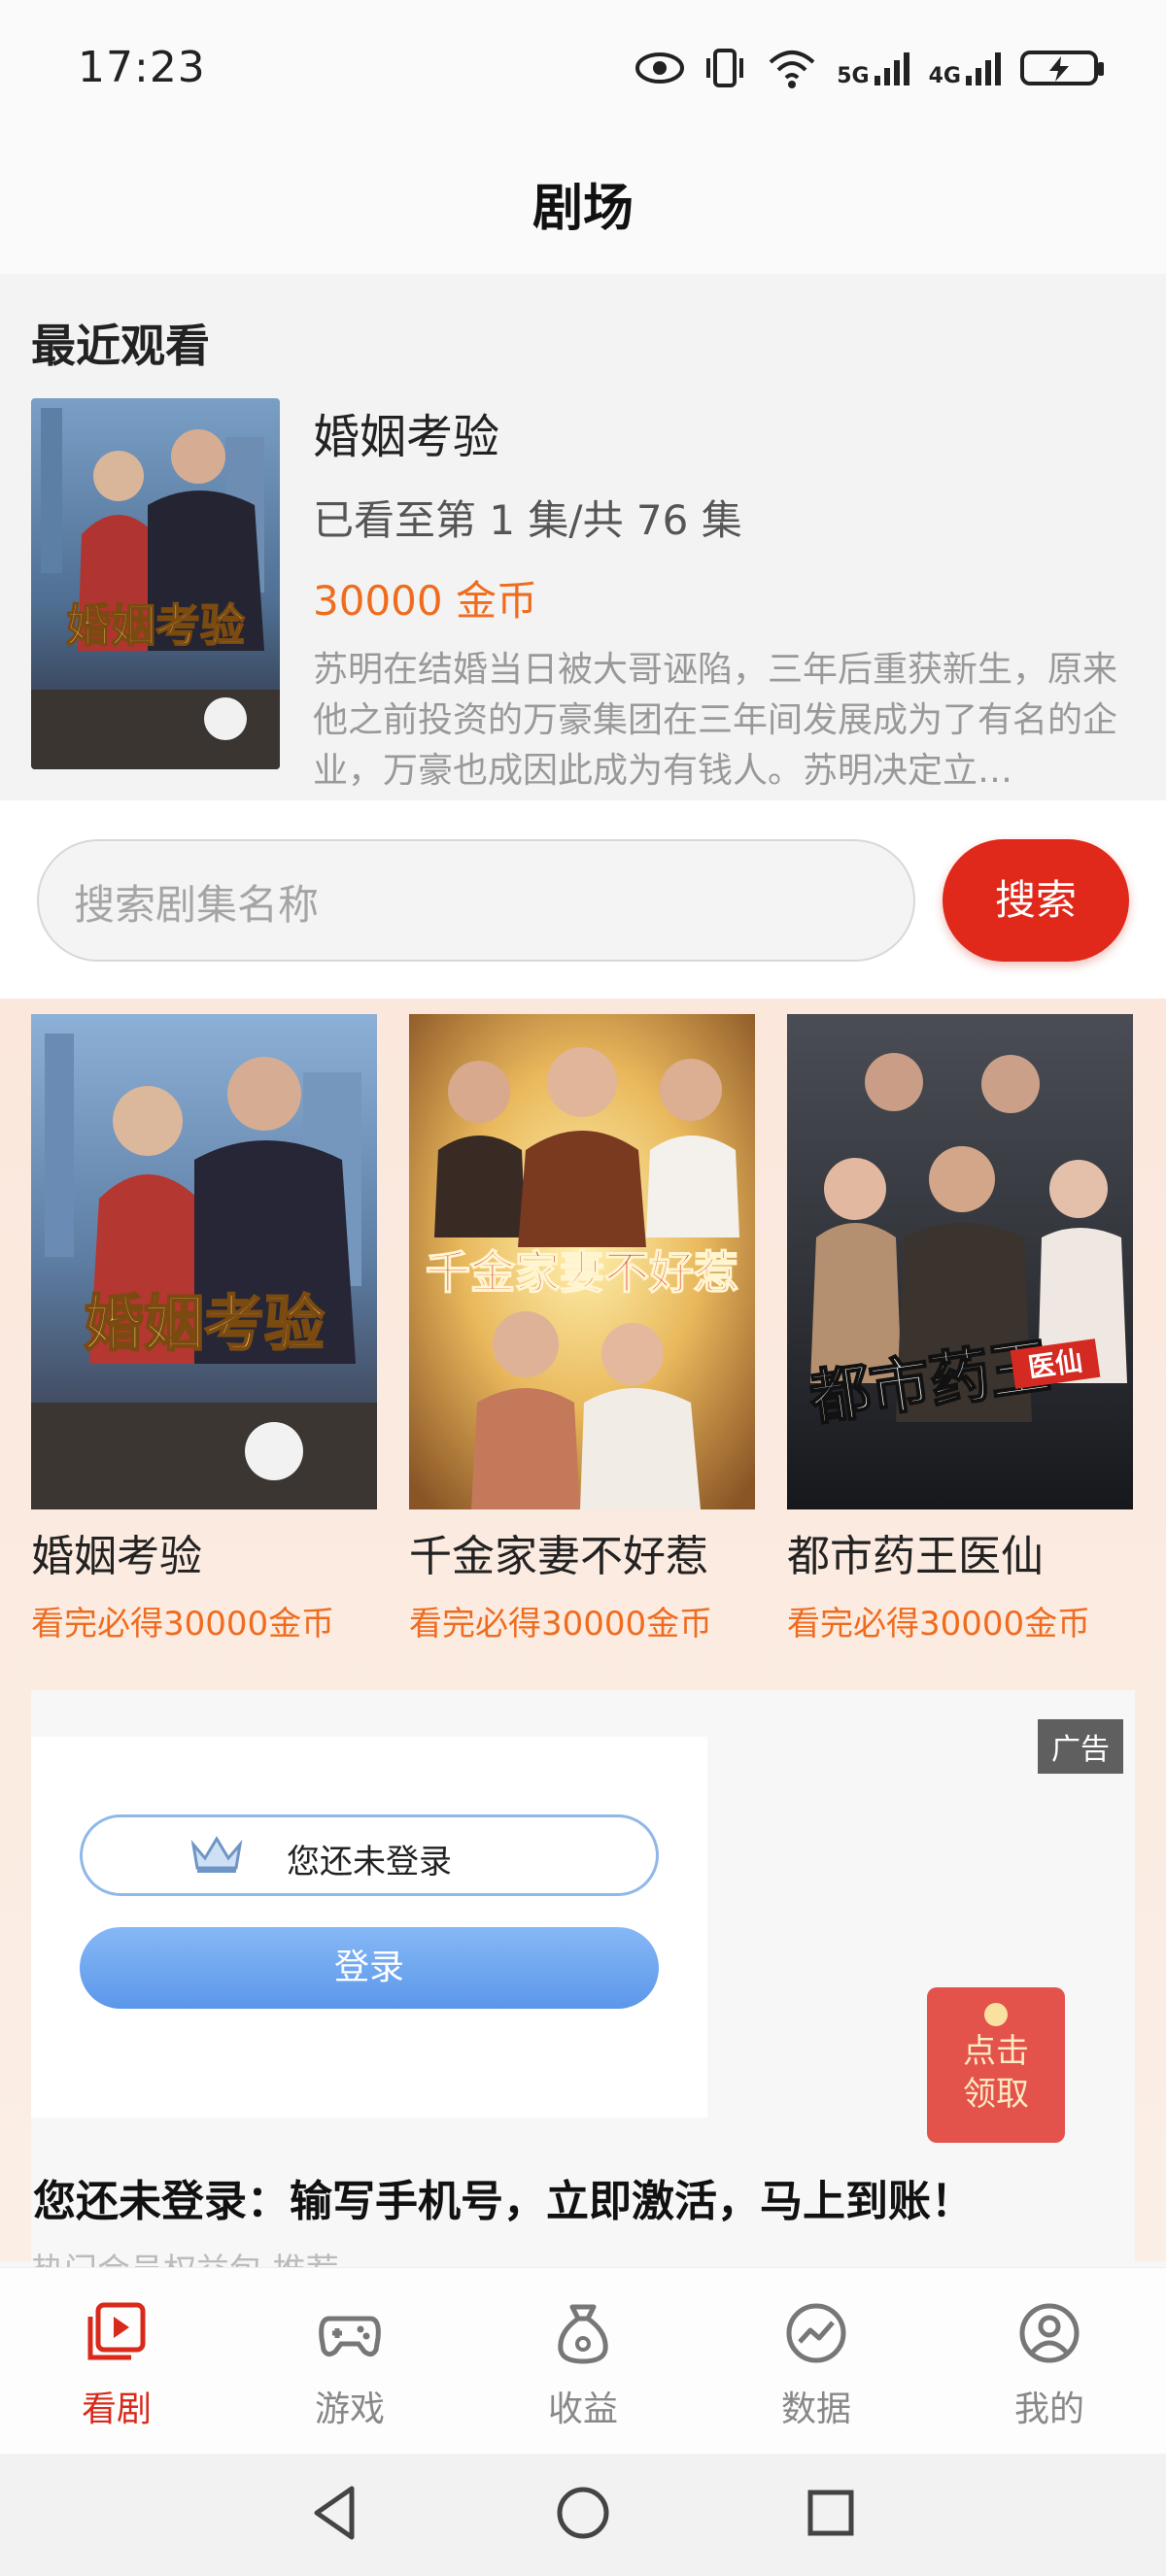 This screenshot has height=2576, width=1166. Describe the element at coordinates (915, 1556) in the screenshot. I see `drama-title: 都市药王医仙` at that location.